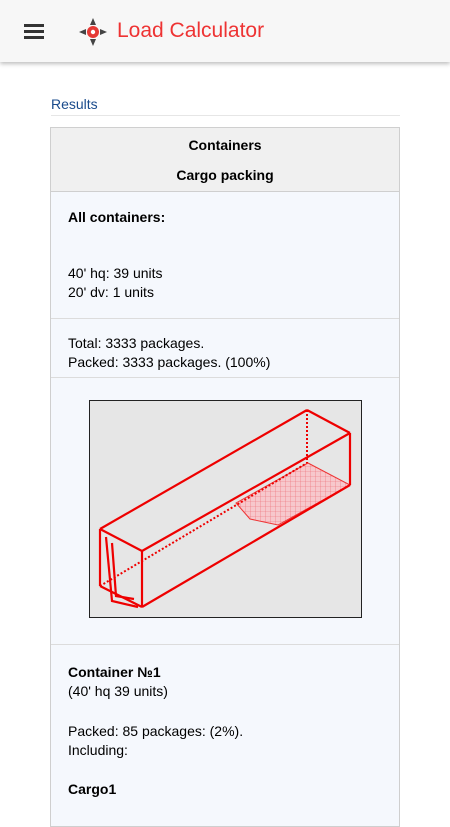  What do you see at coordinates (225, 175) in the screenshot?
I see `panel-header-subtitle: Cargo packing` at bounding box center [225, 175].